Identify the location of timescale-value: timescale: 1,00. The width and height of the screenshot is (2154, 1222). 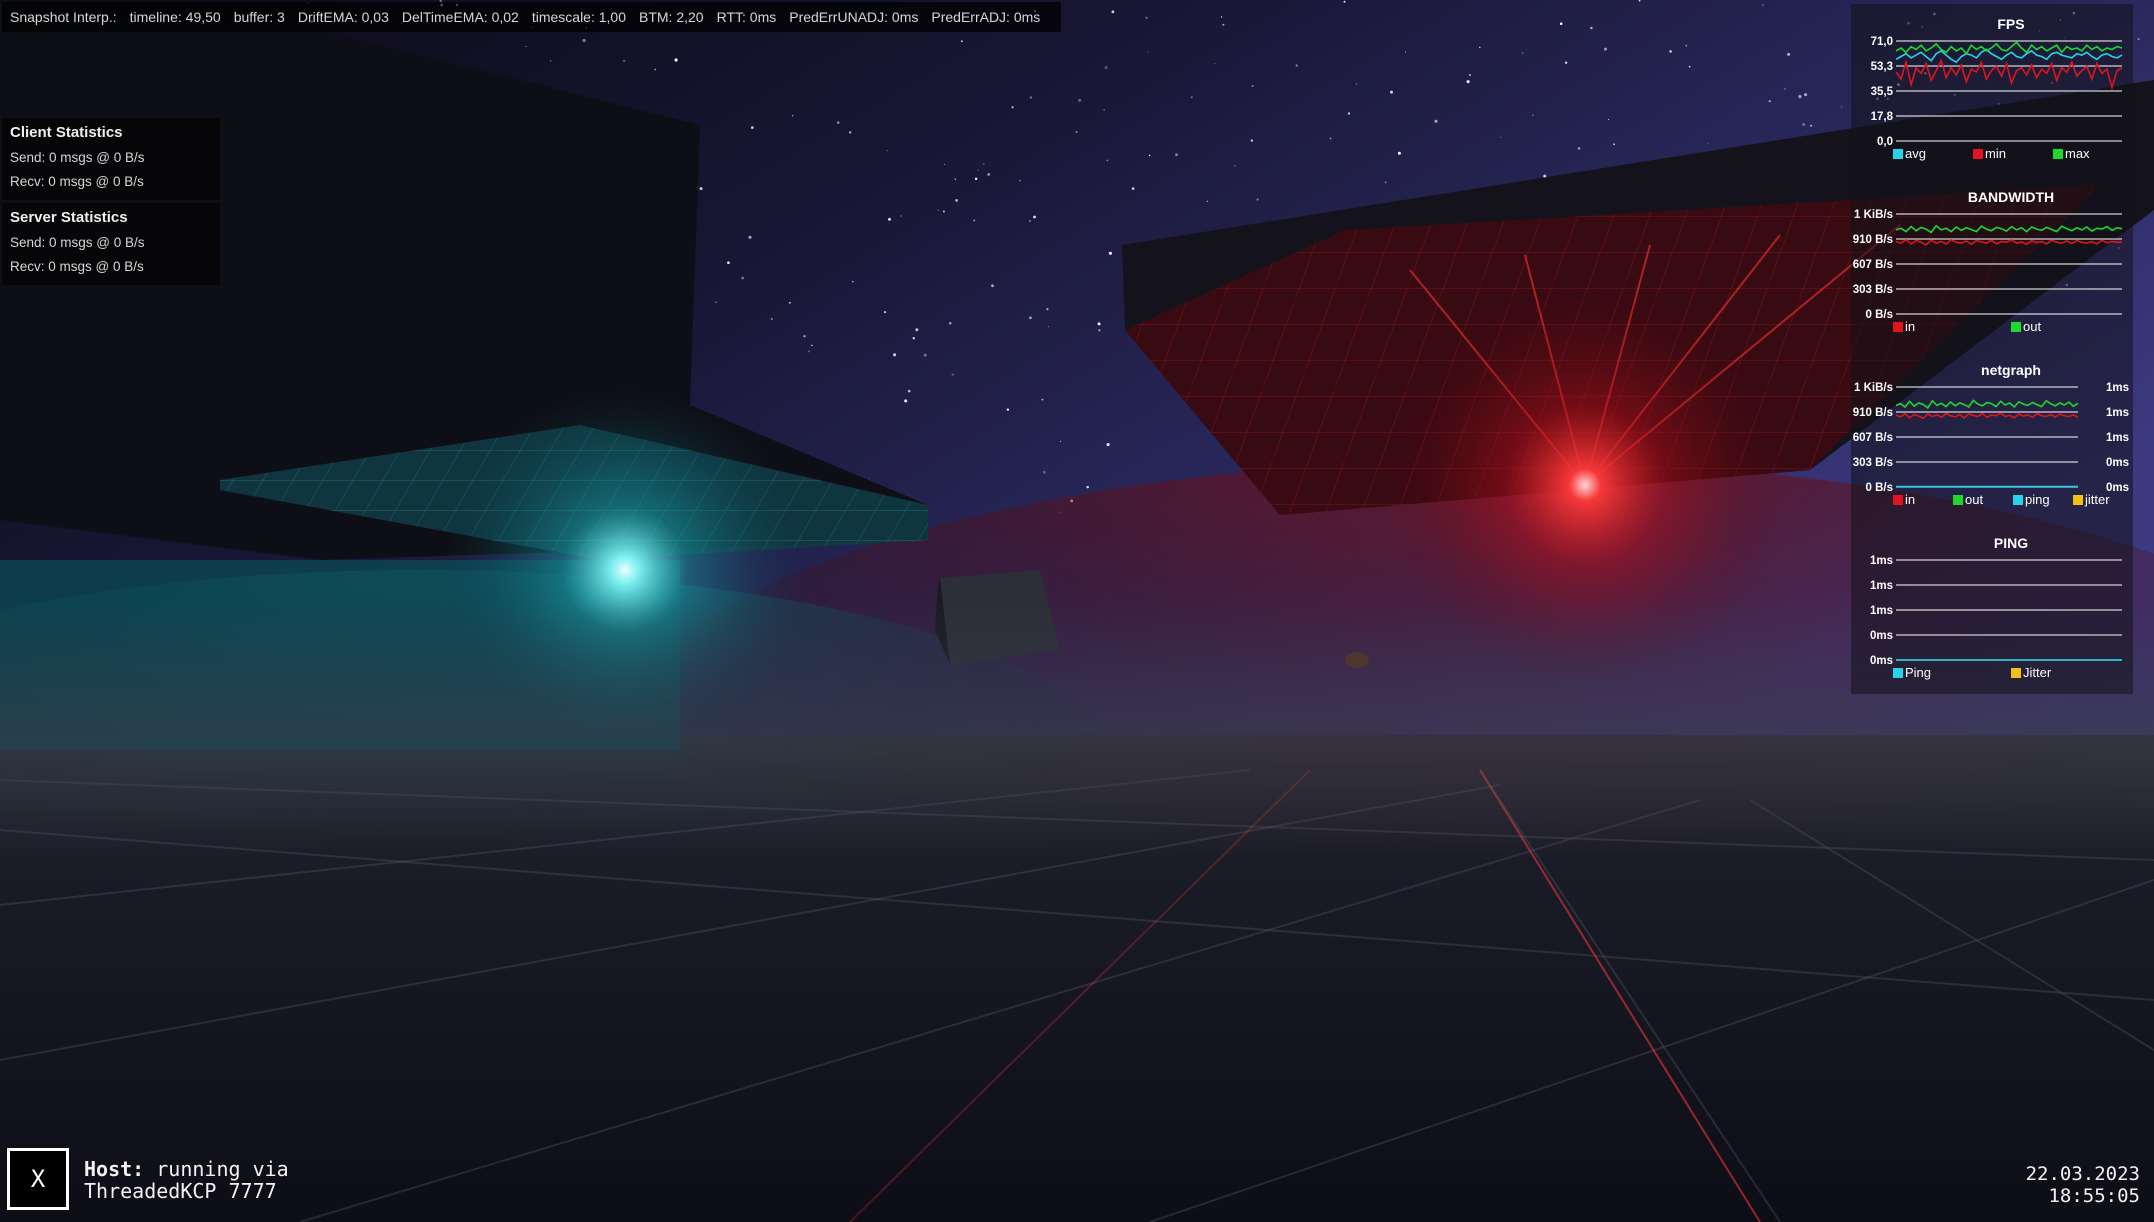
(578, 17).